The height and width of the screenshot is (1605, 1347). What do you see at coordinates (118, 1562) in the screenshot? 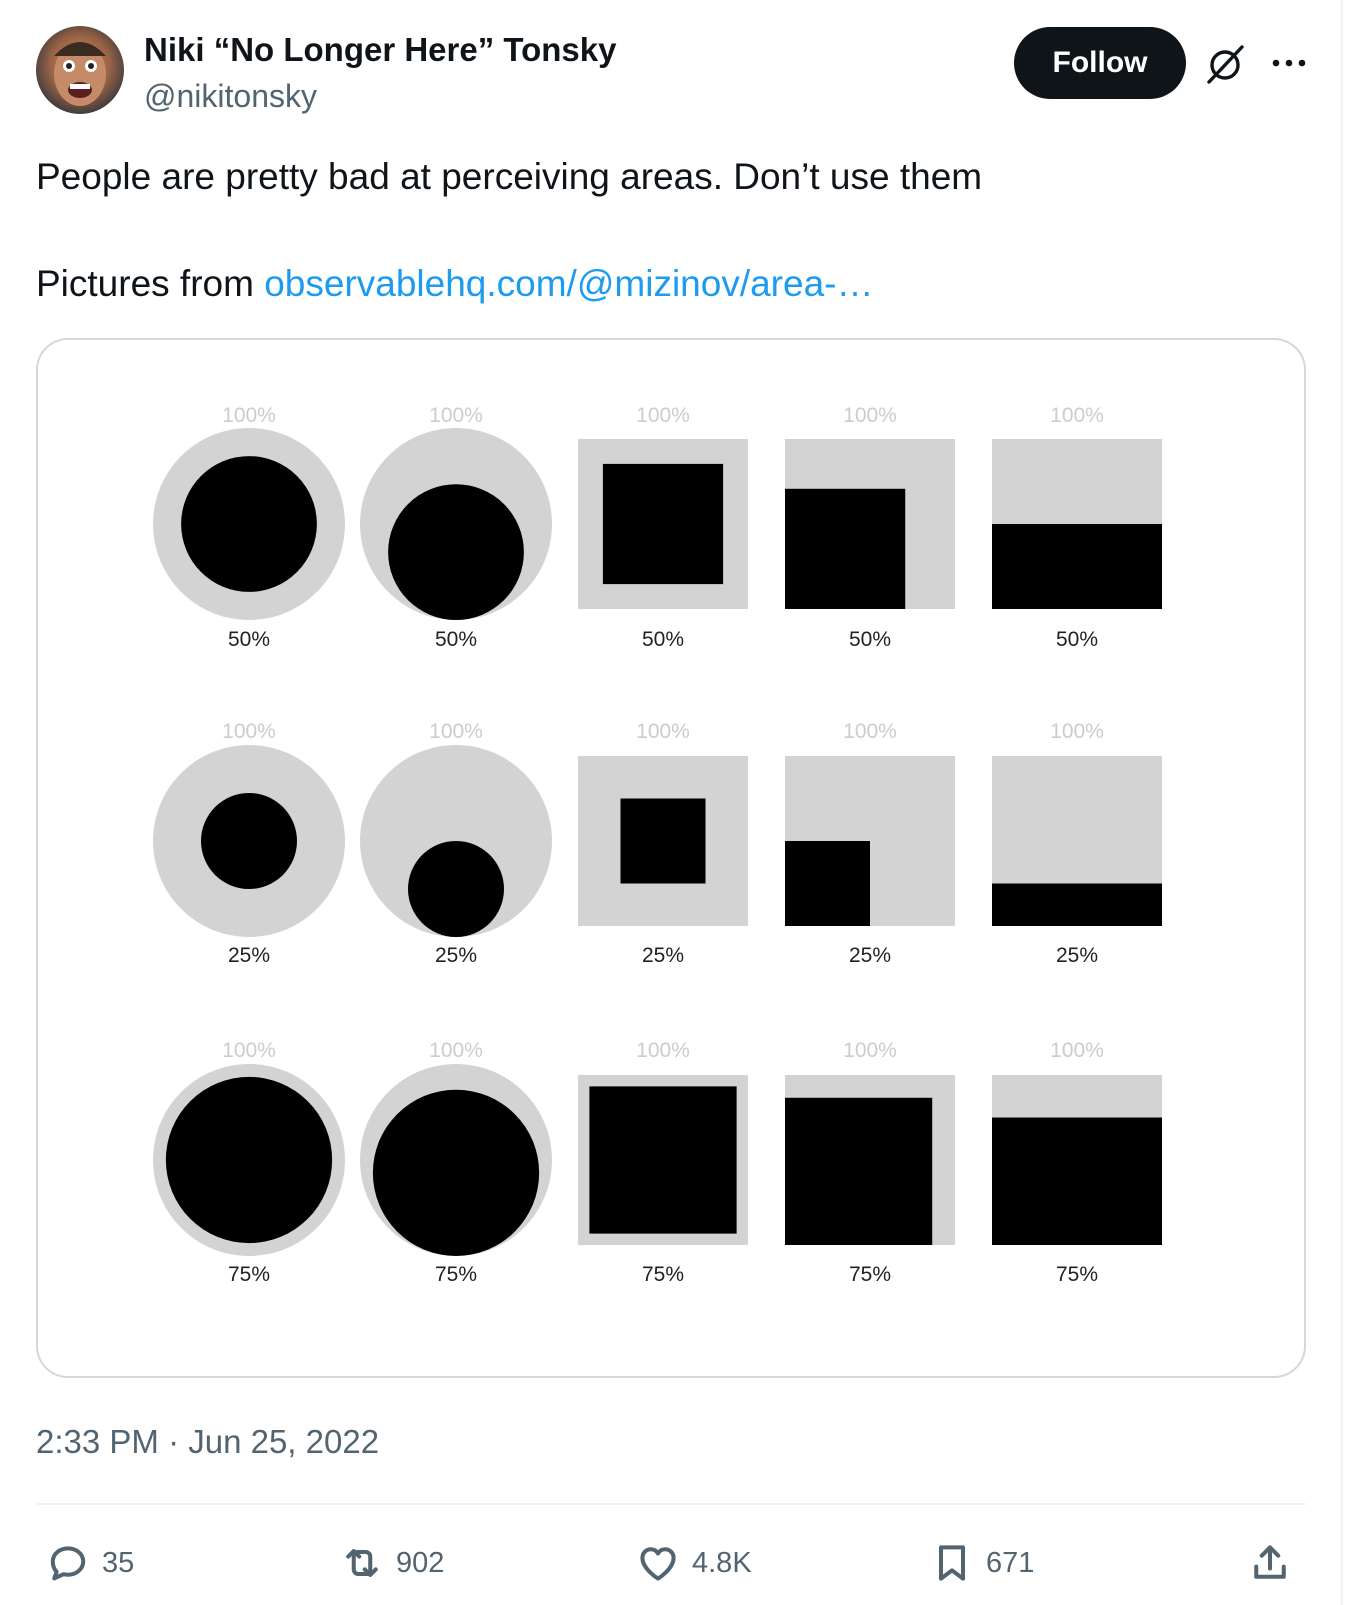
I see `reply-count: 35` at bounding box center [118, 1562].